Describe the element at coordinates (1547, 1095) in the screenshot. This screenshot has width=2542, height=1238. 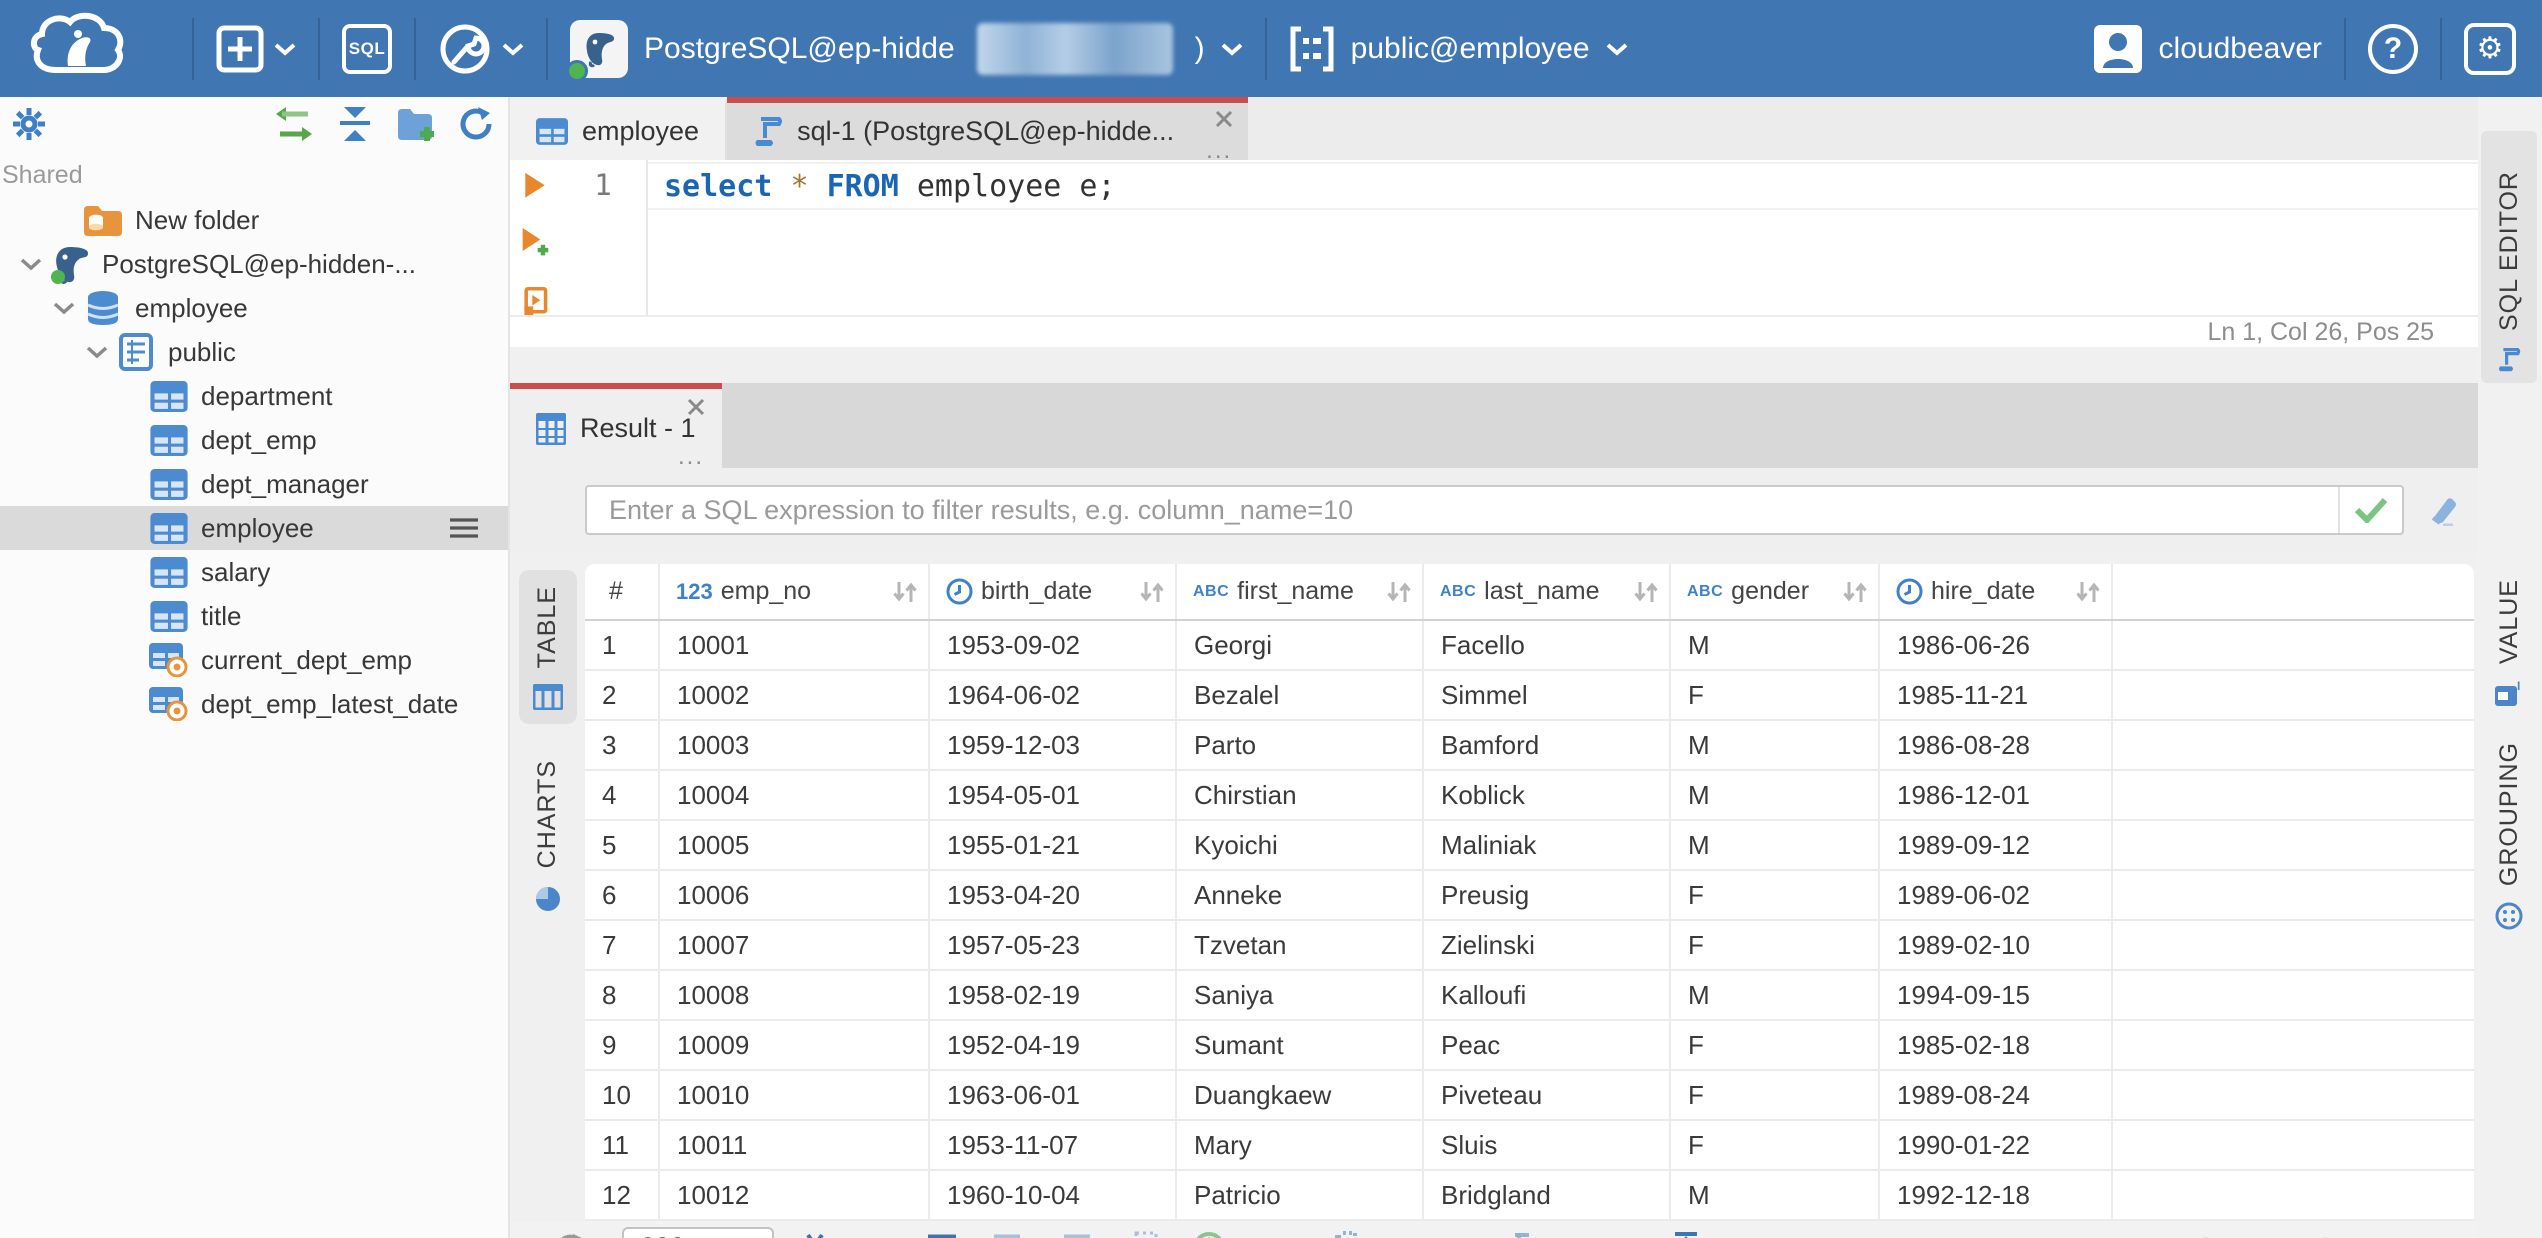
I see `data-cell: Piveteau` at that location.